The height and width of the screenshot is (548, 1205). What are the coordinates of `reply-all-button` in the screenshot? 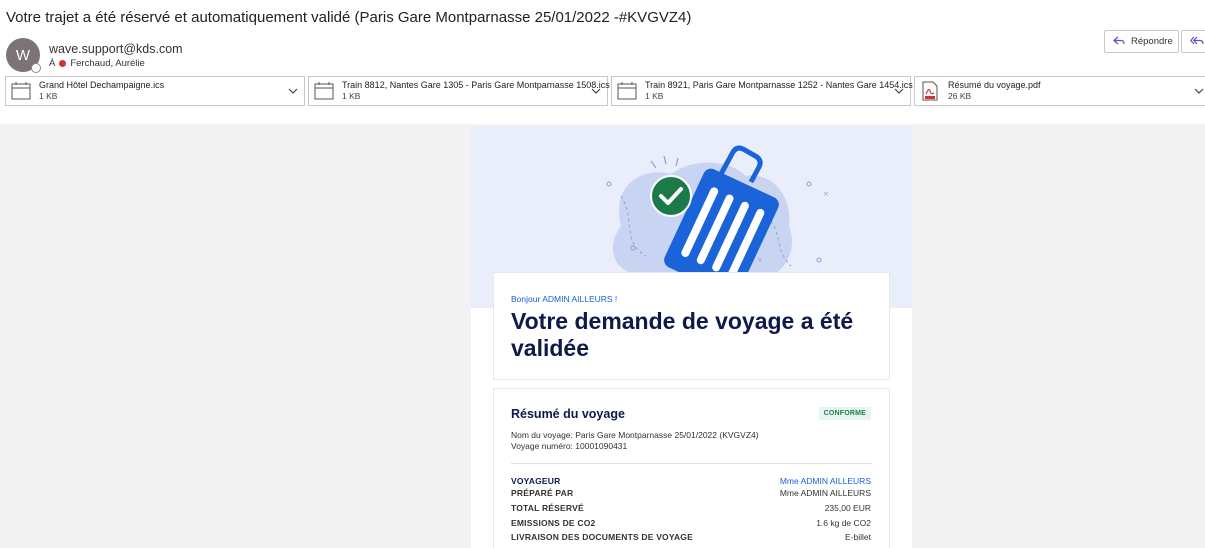 It's located at (1193, 41).